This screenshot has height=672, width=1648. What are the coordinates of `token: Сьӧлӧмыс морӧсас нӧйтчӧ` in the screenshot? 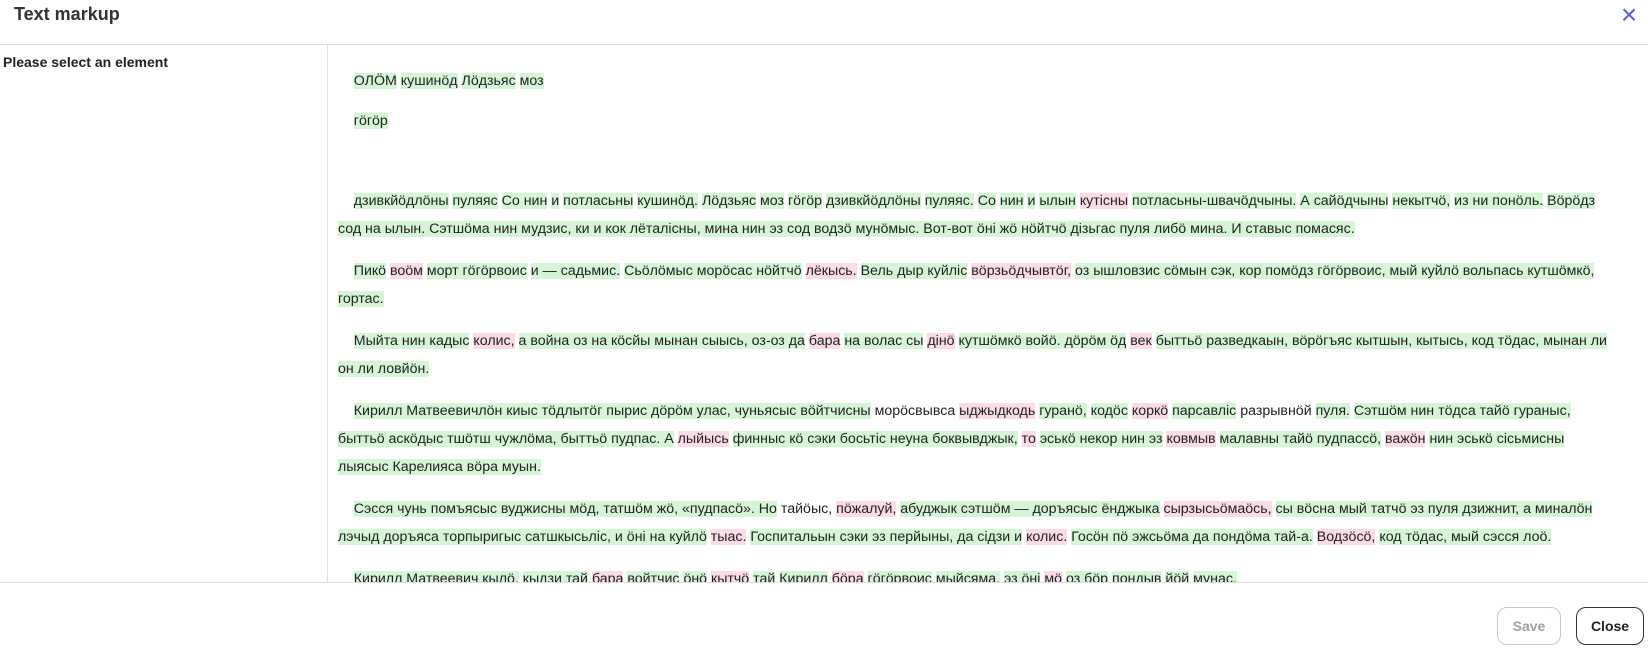 It's located at (713, 271).